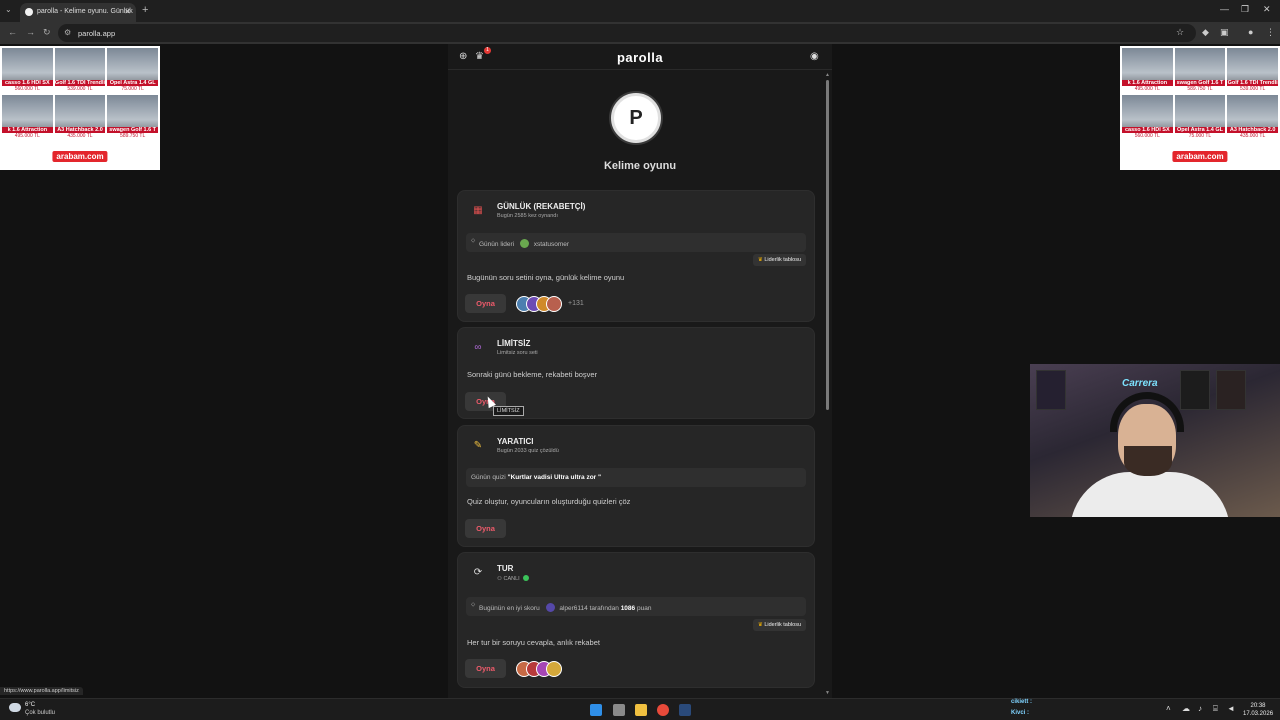 The height and width of the screenshot is (720, 1280). Describe the element at coordinates (640, 166) in the screenshot. I see `page-subtitle: Kelime oyunu` at that location.